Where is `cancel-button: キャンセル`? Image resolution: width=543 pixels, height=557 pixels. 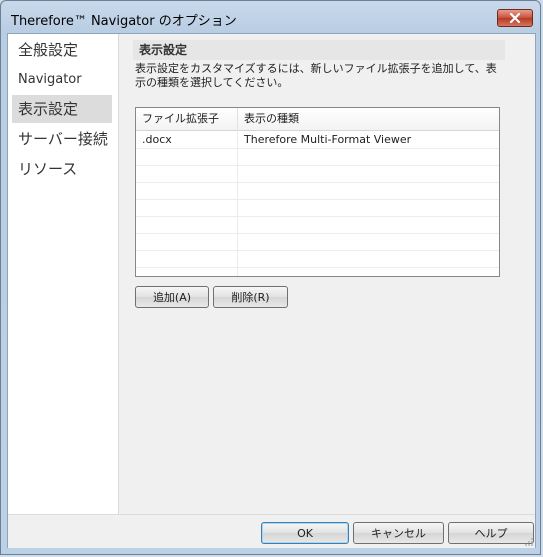
cancel-button: キャンセル is located at coordinates (398, 533).